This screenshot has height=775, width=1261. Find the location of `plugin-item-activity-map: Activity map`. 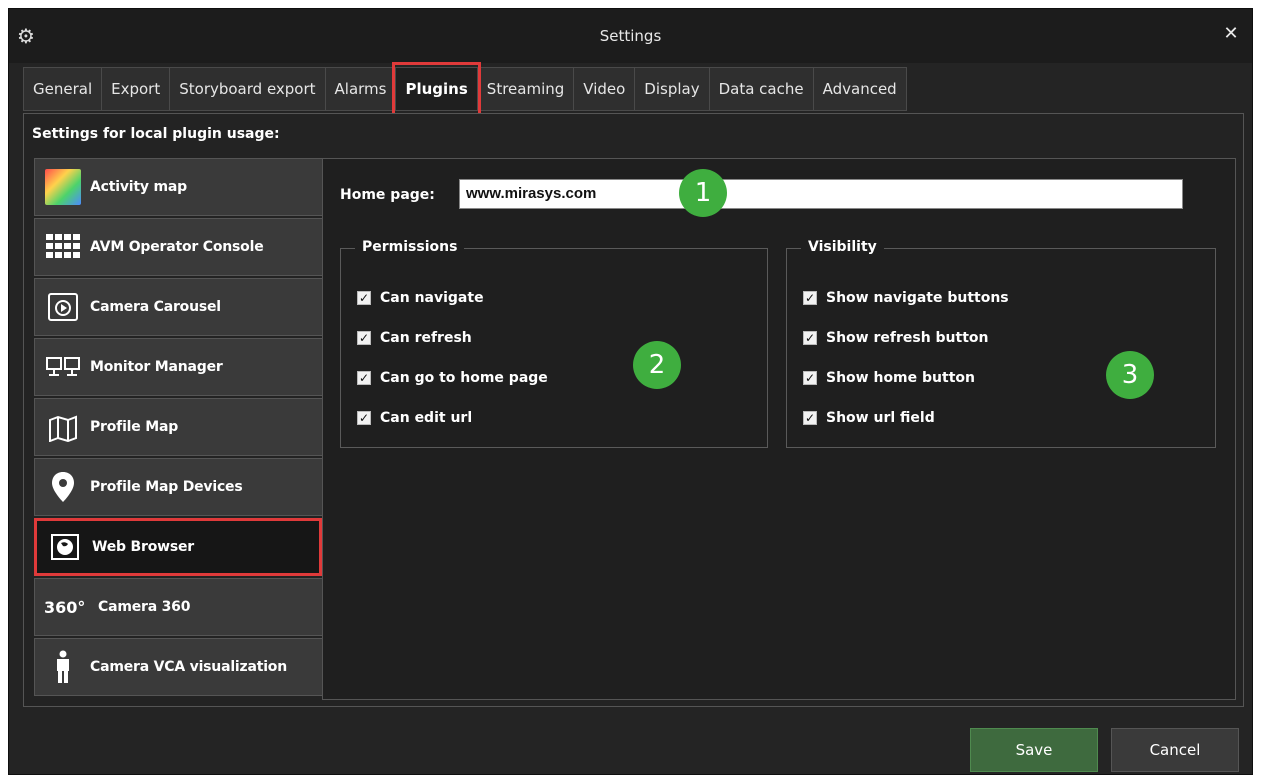

plugin-item-activity-map: Activity map is located at coordinates (180, 187).